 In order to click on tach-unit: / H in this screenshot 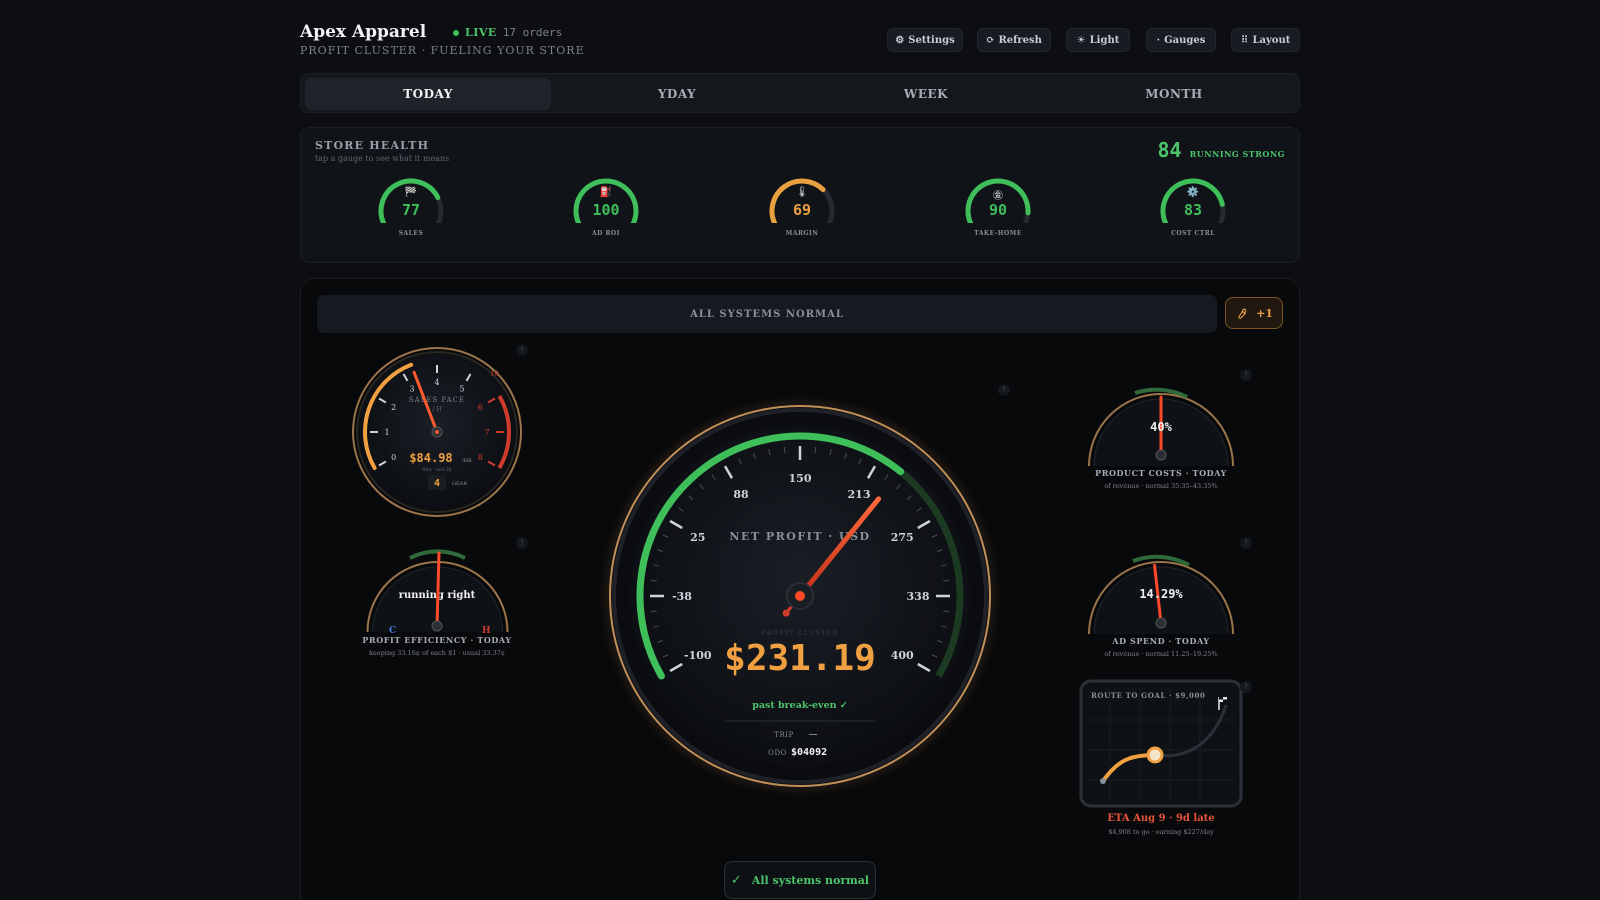, I will do `click(436, 409)`.